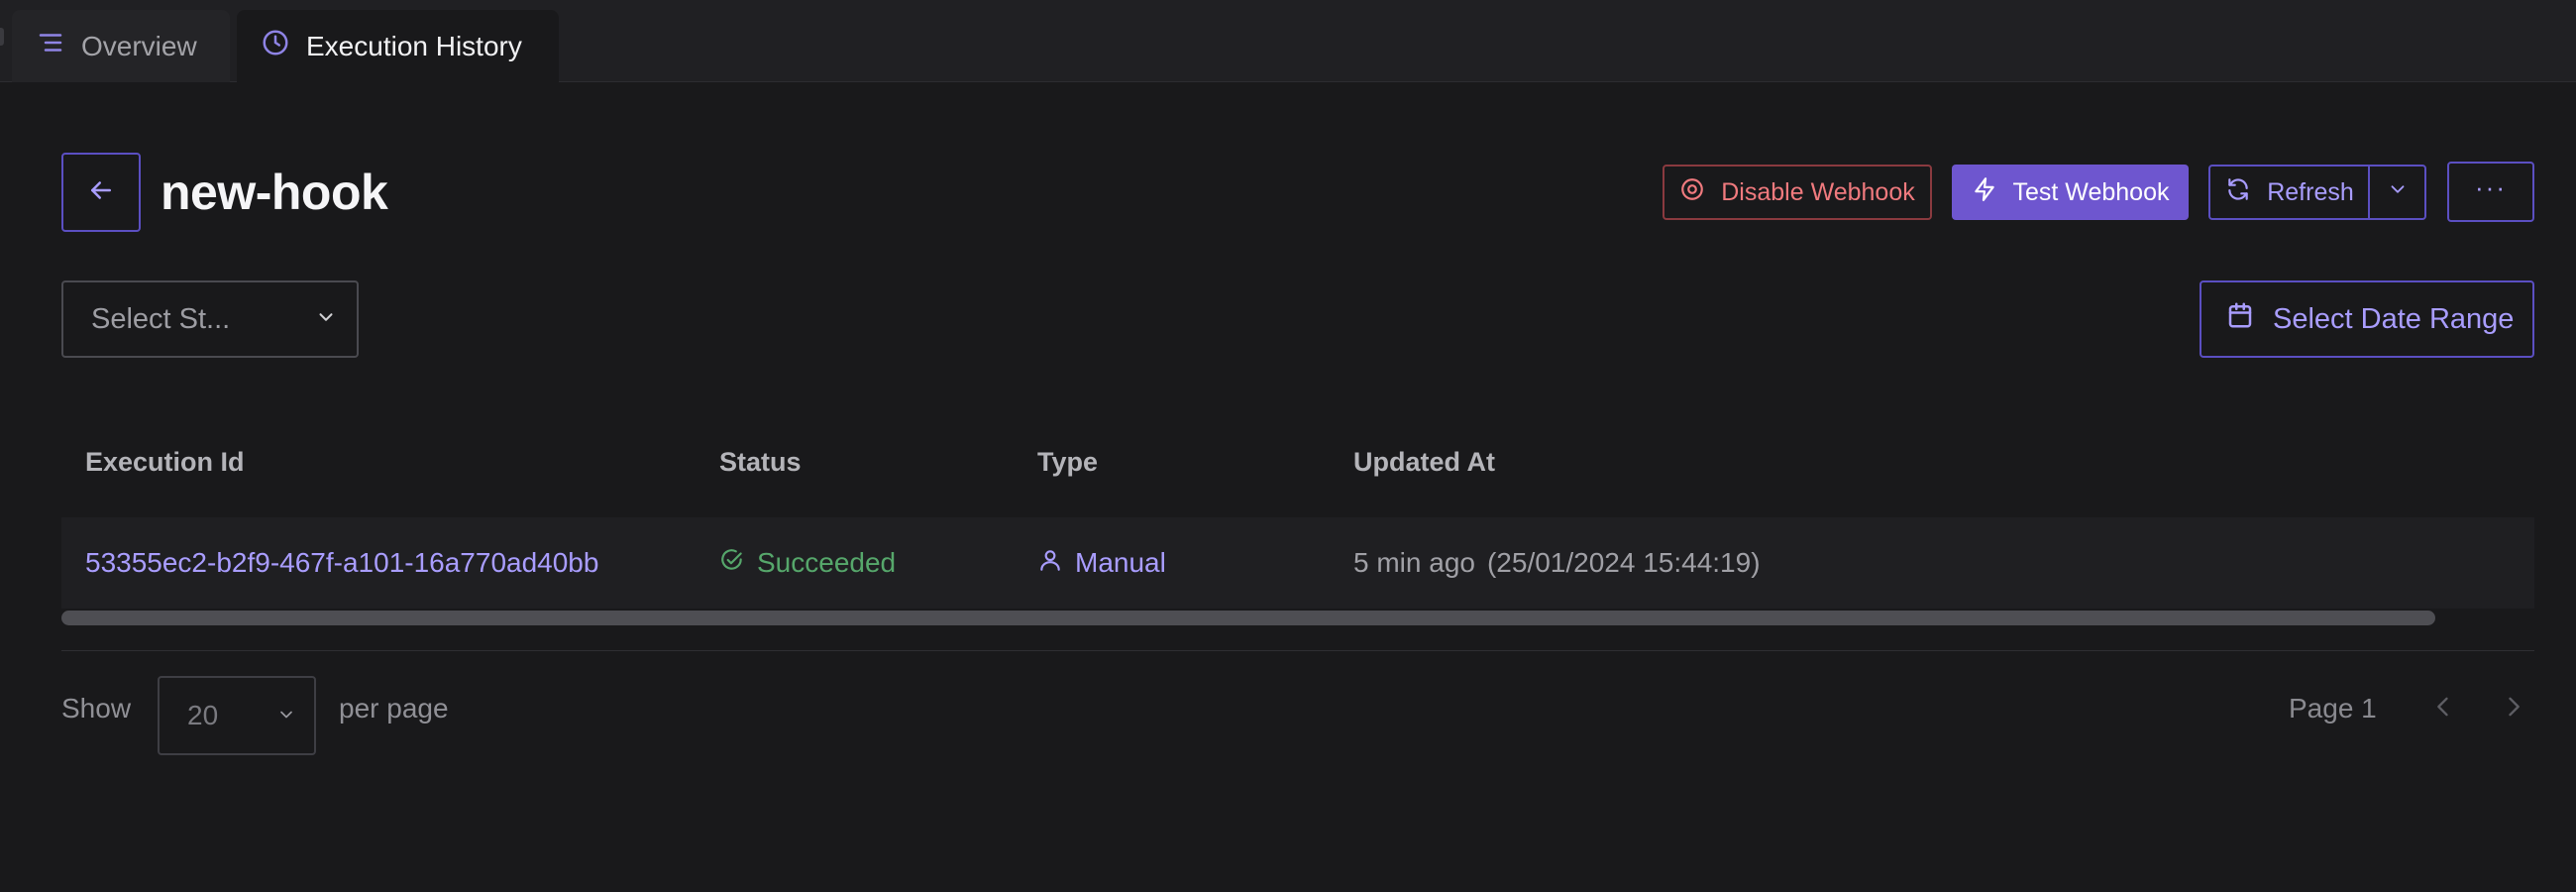 The height and width of the screenshot is (892, 2576). Describe the element at coordinates (139, 45) in the screenshot. I see `tab-label: Overview` at that location.